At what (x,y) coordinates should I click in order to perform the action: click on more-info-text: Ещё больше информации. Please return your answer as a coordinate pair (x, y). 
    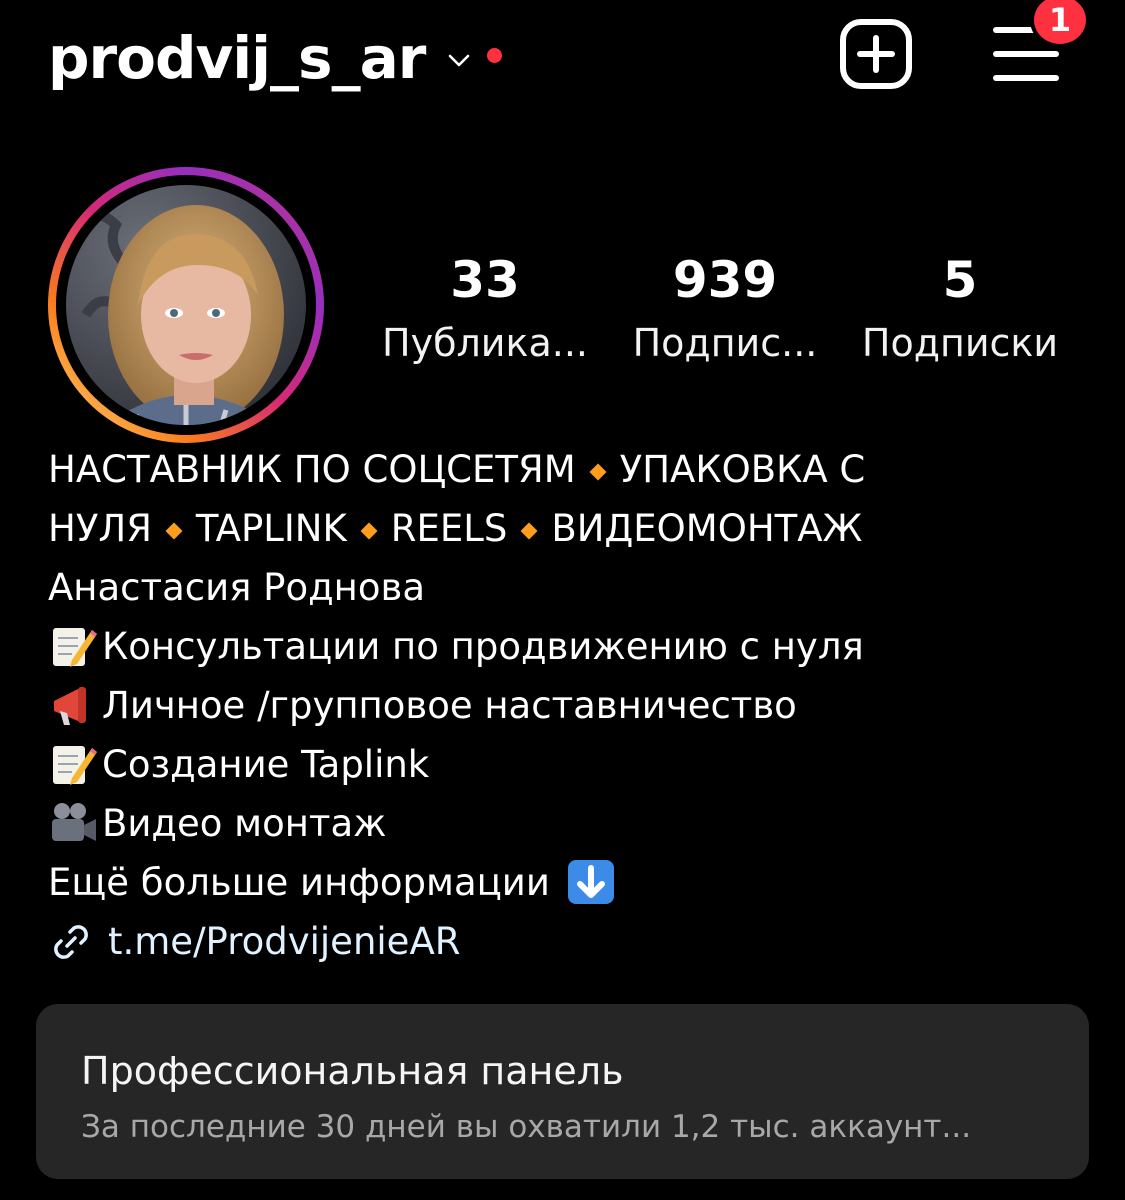
    Looking at the image, I should click on (299, 882).